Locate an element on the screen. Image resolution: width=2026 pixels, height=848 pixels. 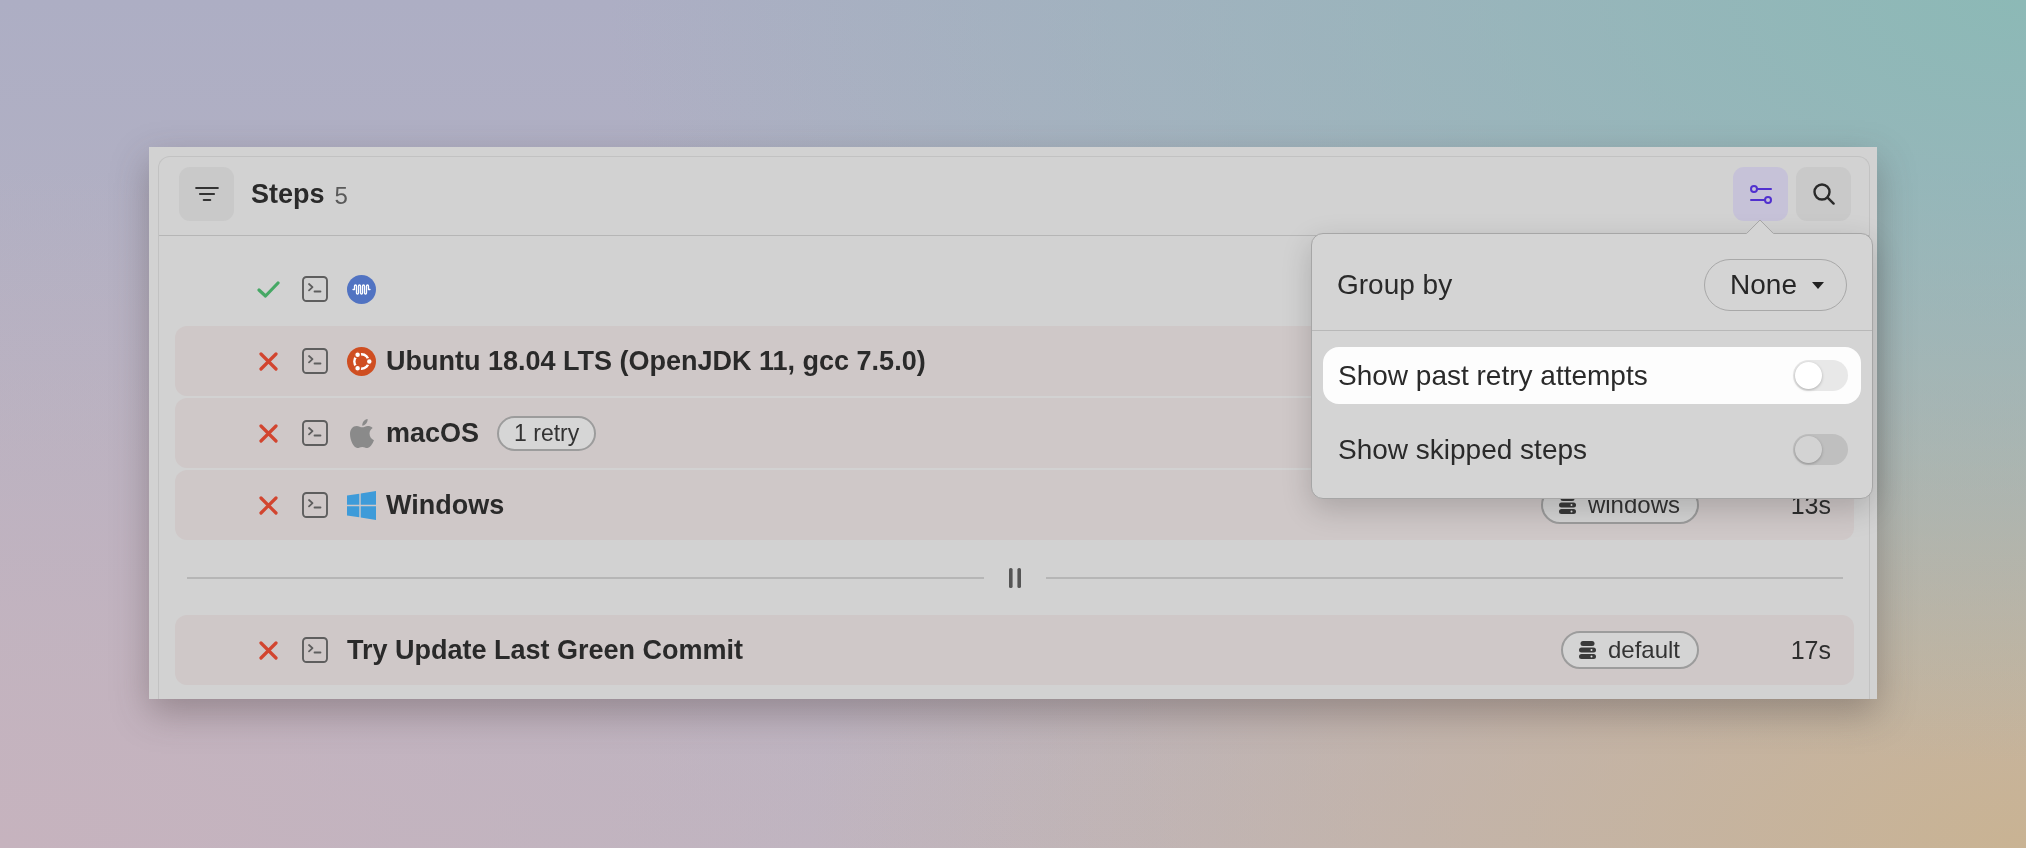
filter-button is located at coordinates (206, 194).